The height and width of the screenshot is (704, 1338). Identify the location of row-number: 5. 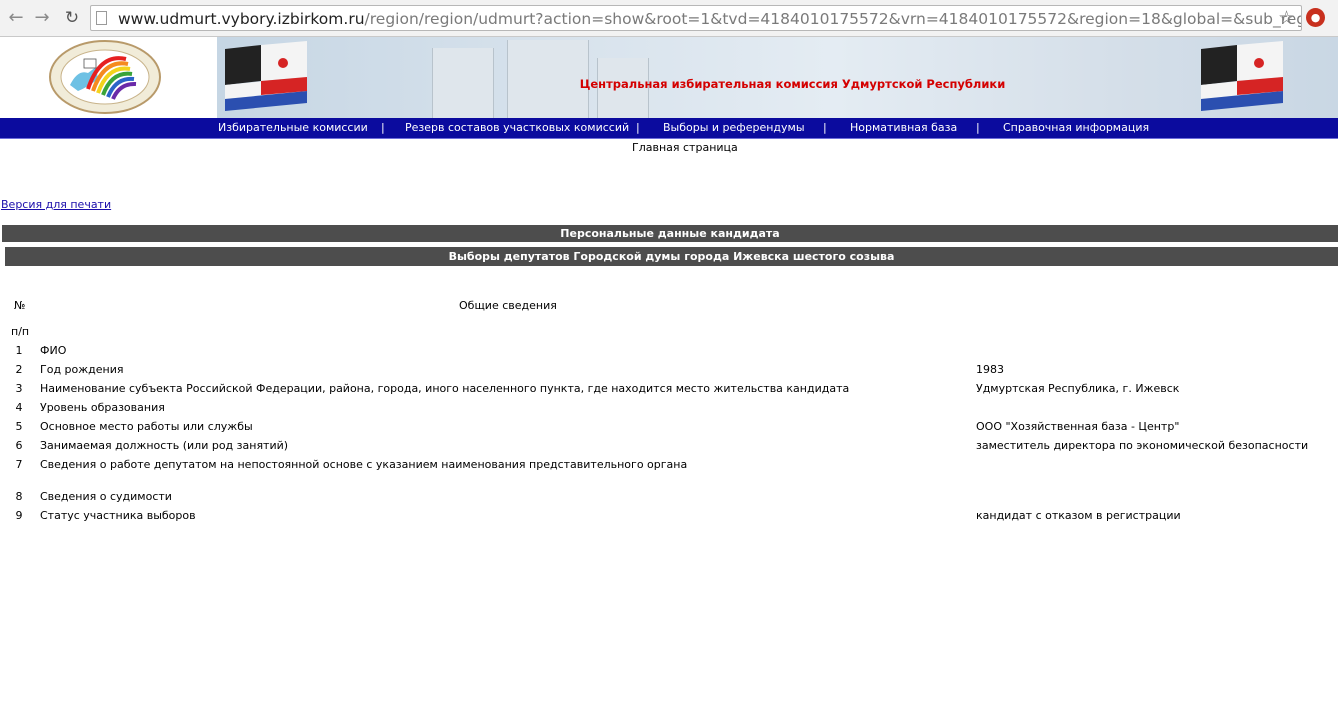
(19, 426).